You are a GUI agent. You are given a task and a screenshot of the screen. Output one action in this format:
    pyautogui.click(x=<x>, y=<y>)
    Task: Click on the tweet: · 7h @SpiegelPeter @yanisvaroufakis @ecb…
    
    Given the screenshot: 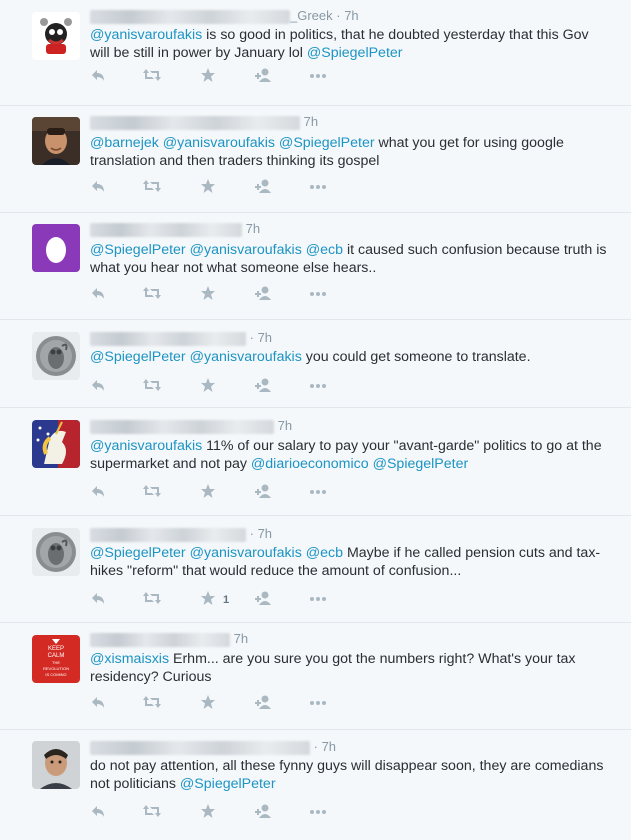 What is the action you would take?
    pyautogui.click(x=315, y=569)
    